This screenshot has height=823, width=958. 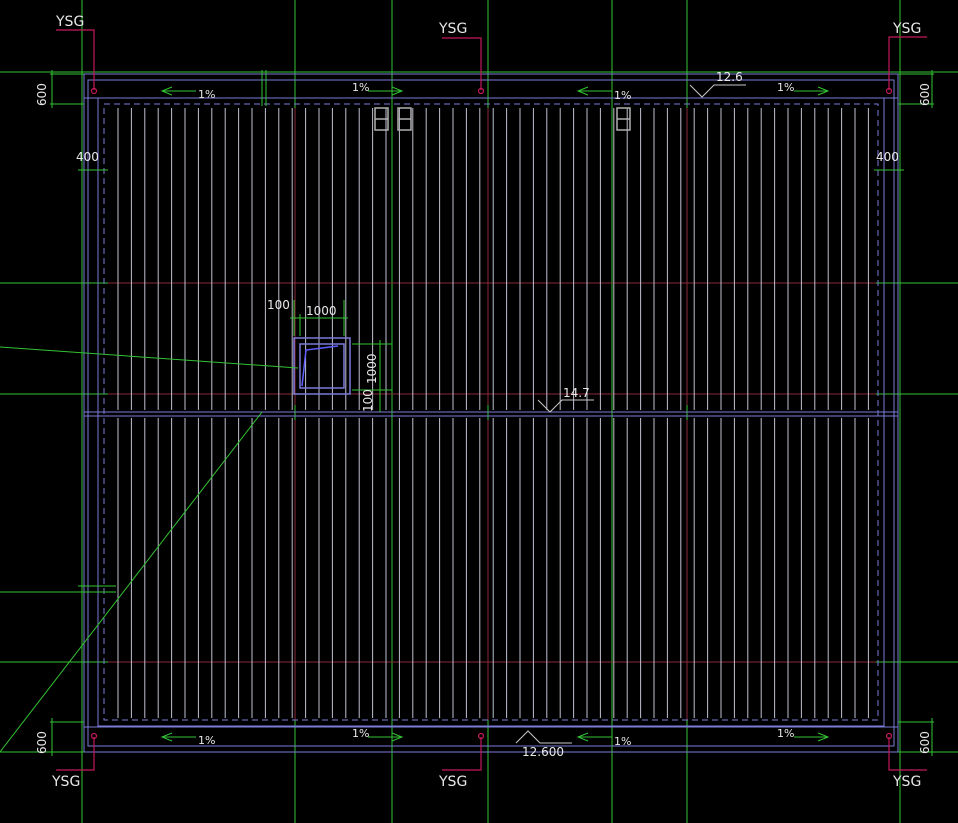 I want to click on slope-label-bottom-1: 1%, so click(x=206, y=740).